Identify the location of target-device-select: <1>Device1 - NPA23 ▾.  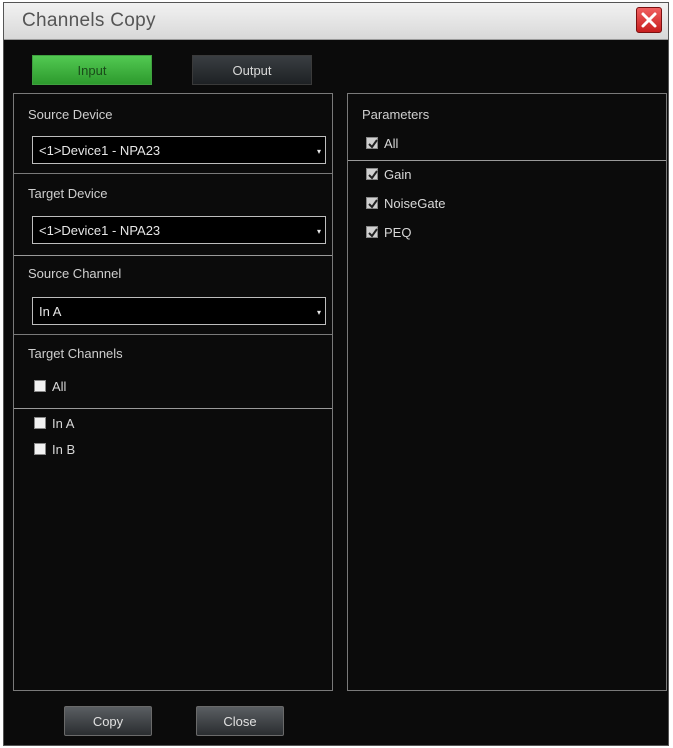
(179, 230).